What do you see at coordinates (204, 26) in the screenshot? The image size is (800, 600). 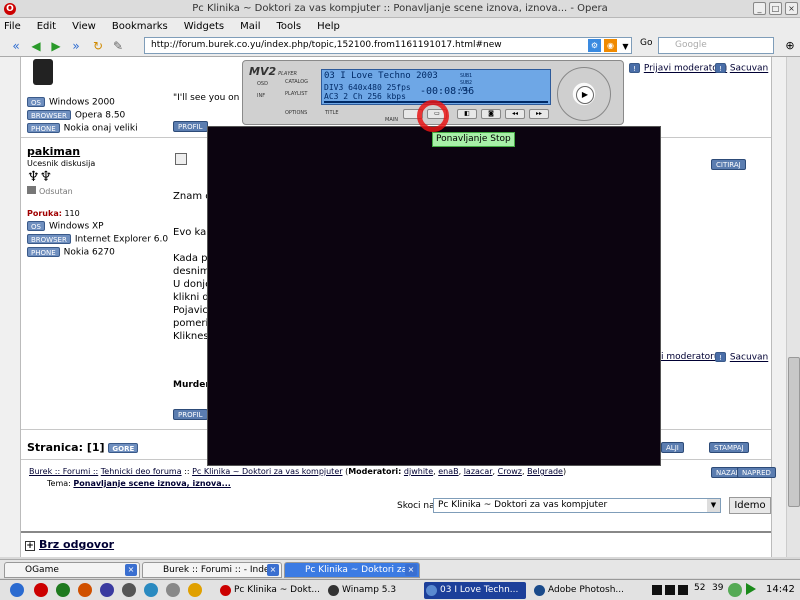 I see `menu-widgets: Widgets` at bounding box center [204, 26].